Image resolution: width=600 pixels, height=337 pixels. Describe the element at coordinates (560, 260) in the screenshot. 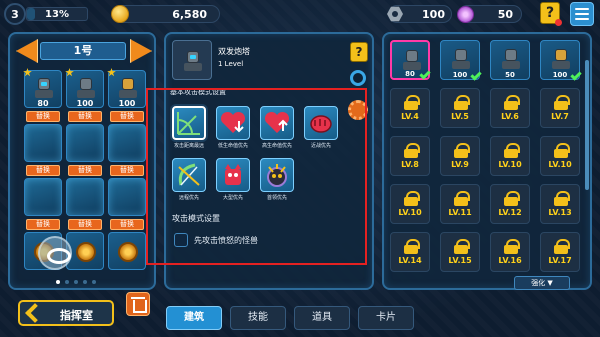

I see `unlock-level: LV.17` at that location.